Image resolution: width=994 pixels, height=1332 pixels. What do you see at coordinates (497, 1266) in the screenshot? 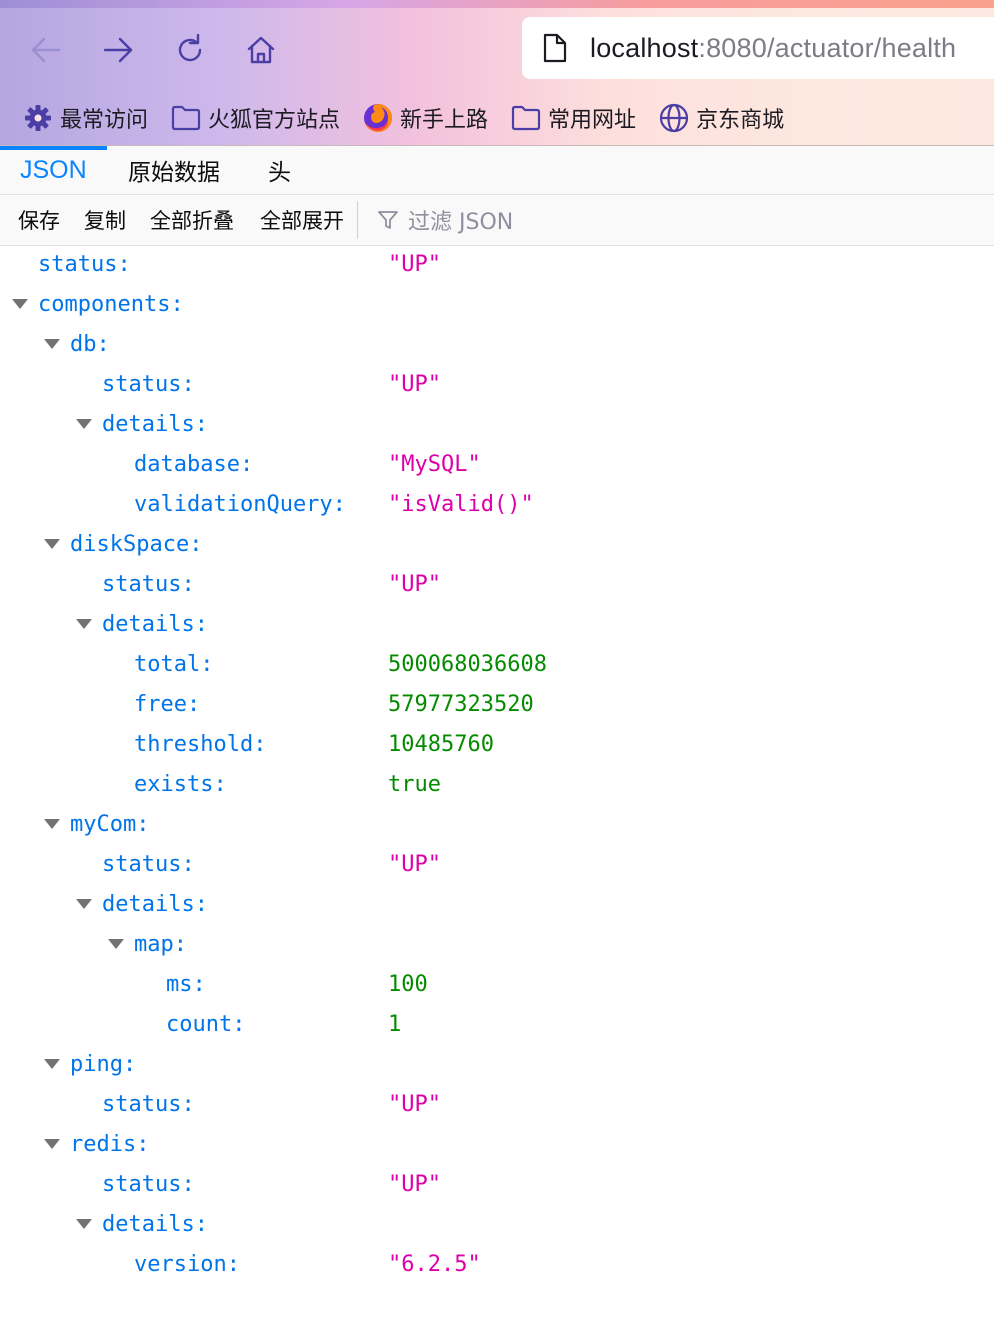
I see `json-tree-row: version: "6.2.5"` at bounding box center [497, 1266].